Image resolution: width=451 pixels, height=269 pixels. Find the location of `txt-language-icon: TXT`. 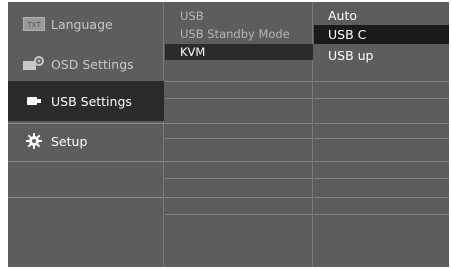

txt-language-icon: TXT is located at coordinates (34, 24).